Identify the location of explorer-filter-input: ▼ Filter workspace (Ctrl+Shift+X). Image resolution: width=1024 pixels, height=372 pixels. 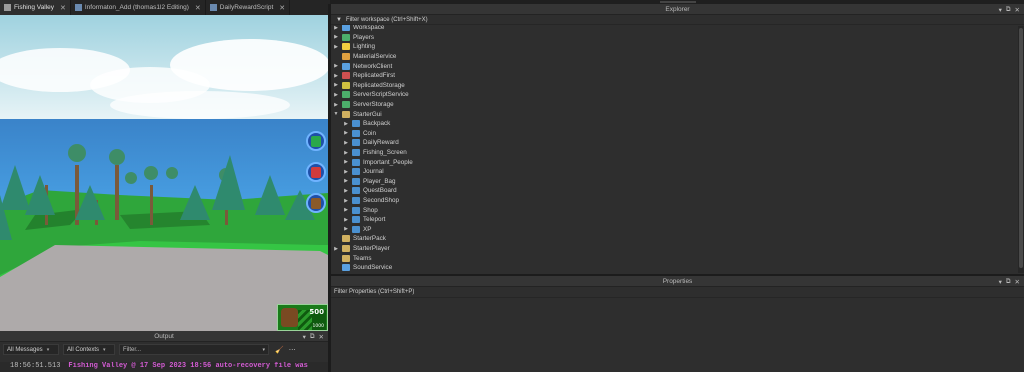
(677, 20).